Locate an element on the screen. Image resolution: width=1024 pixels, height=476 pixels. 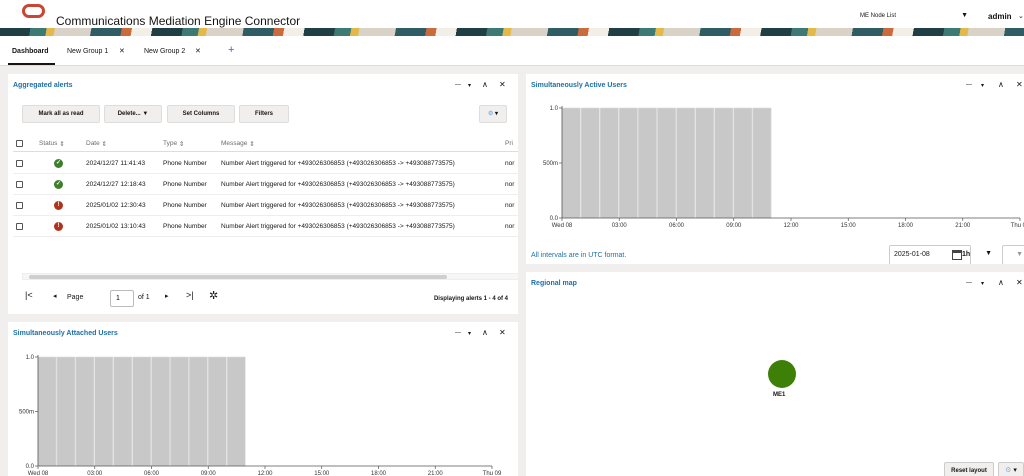
user-menu: admin is located at coordinates (1000, 16).